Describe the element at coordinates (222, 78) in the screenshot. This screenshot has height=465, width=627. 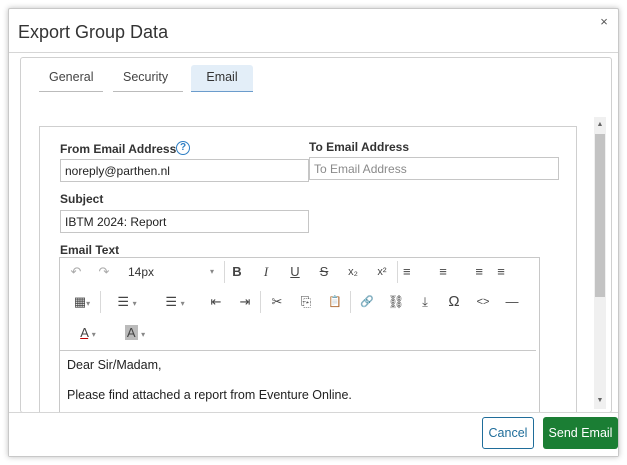
I see `tab-email: Email` at that location.